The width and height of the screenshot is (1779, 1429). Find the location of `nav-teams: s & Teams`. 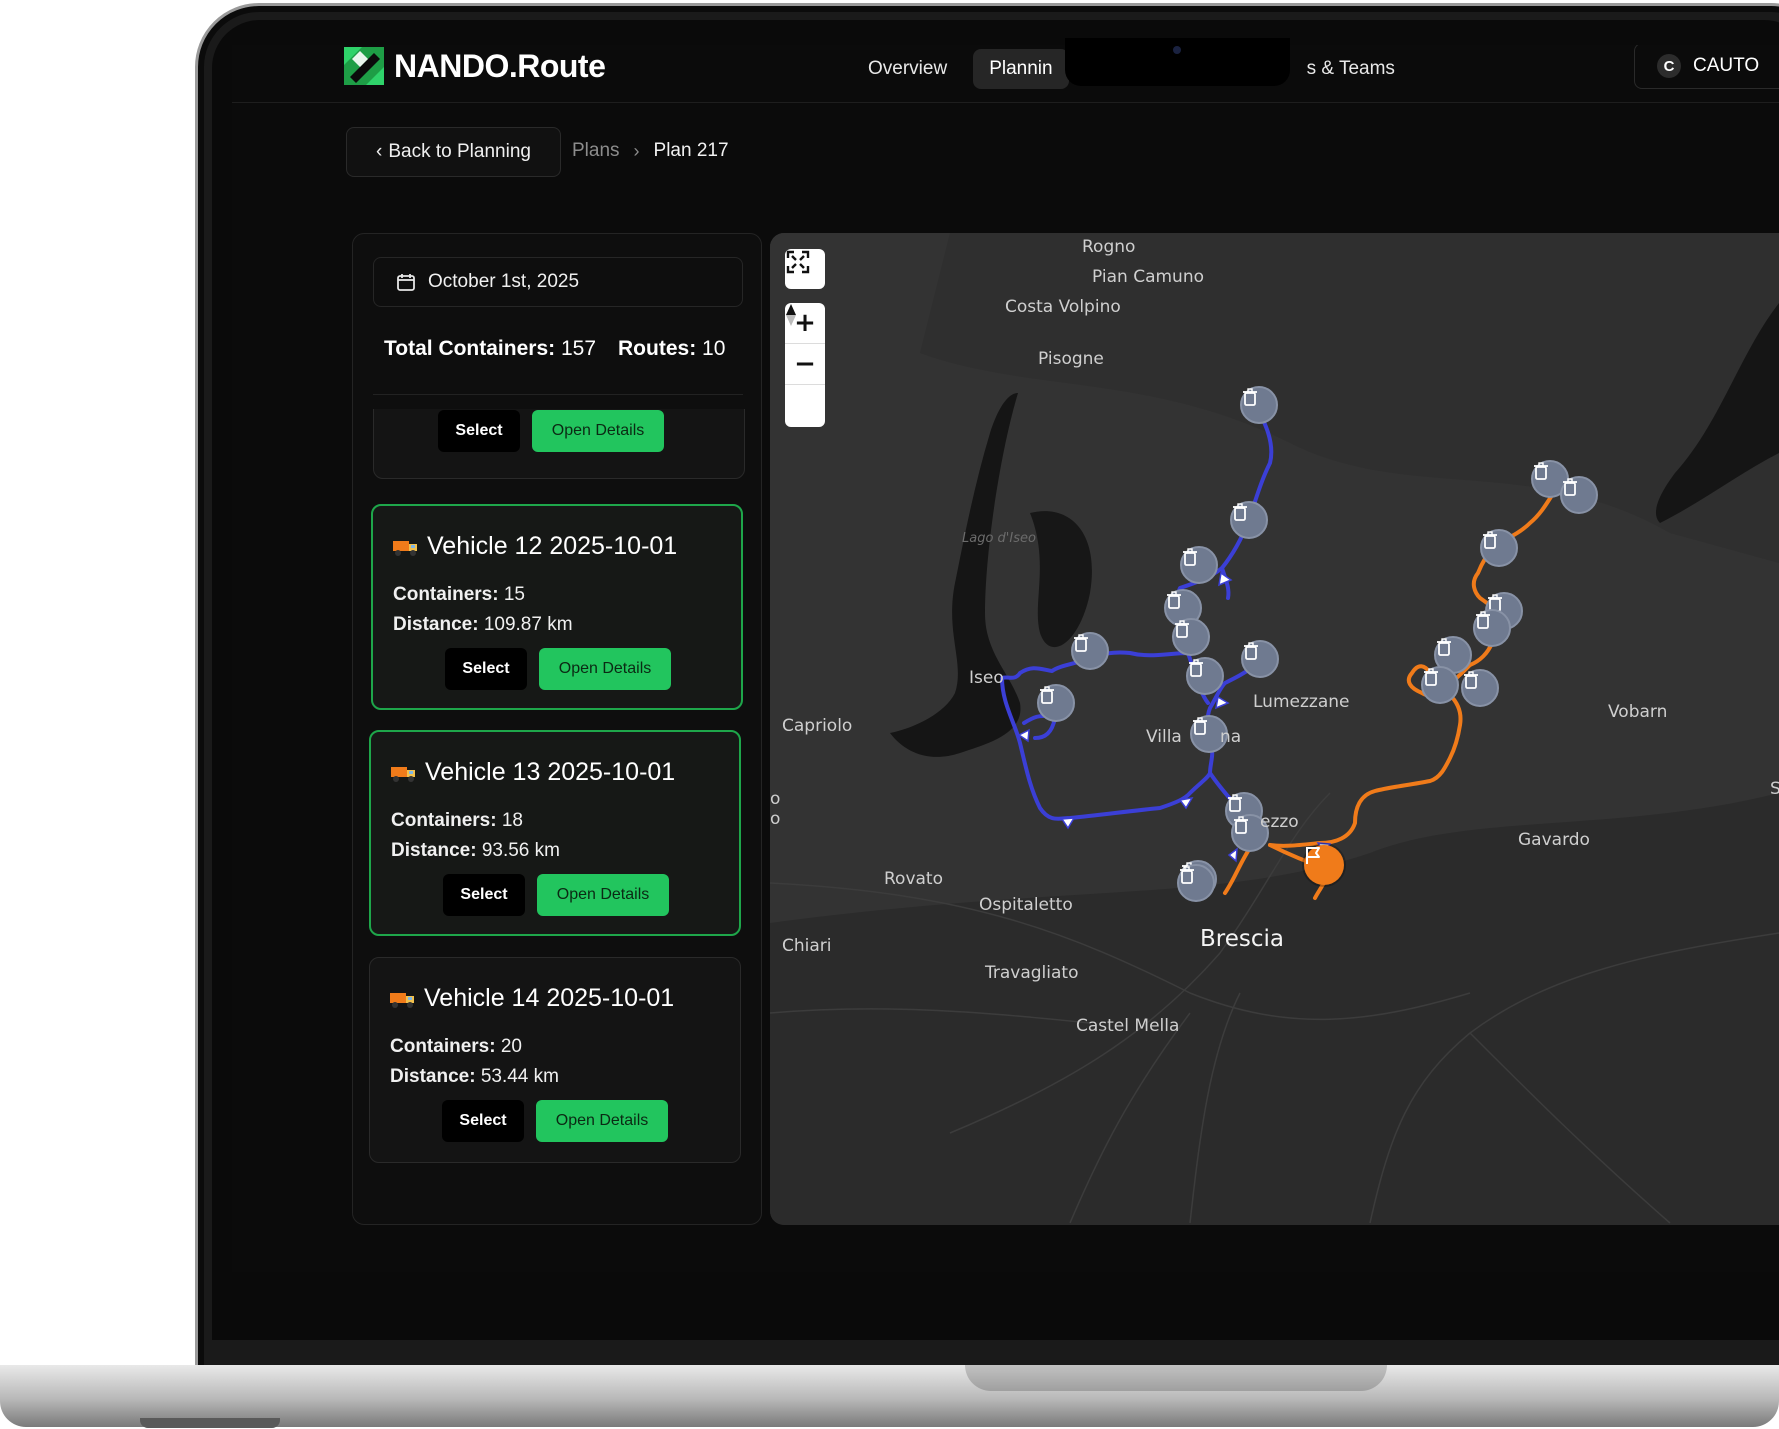

nav-teams: s & Teams is located at coordinates (1351, 69).